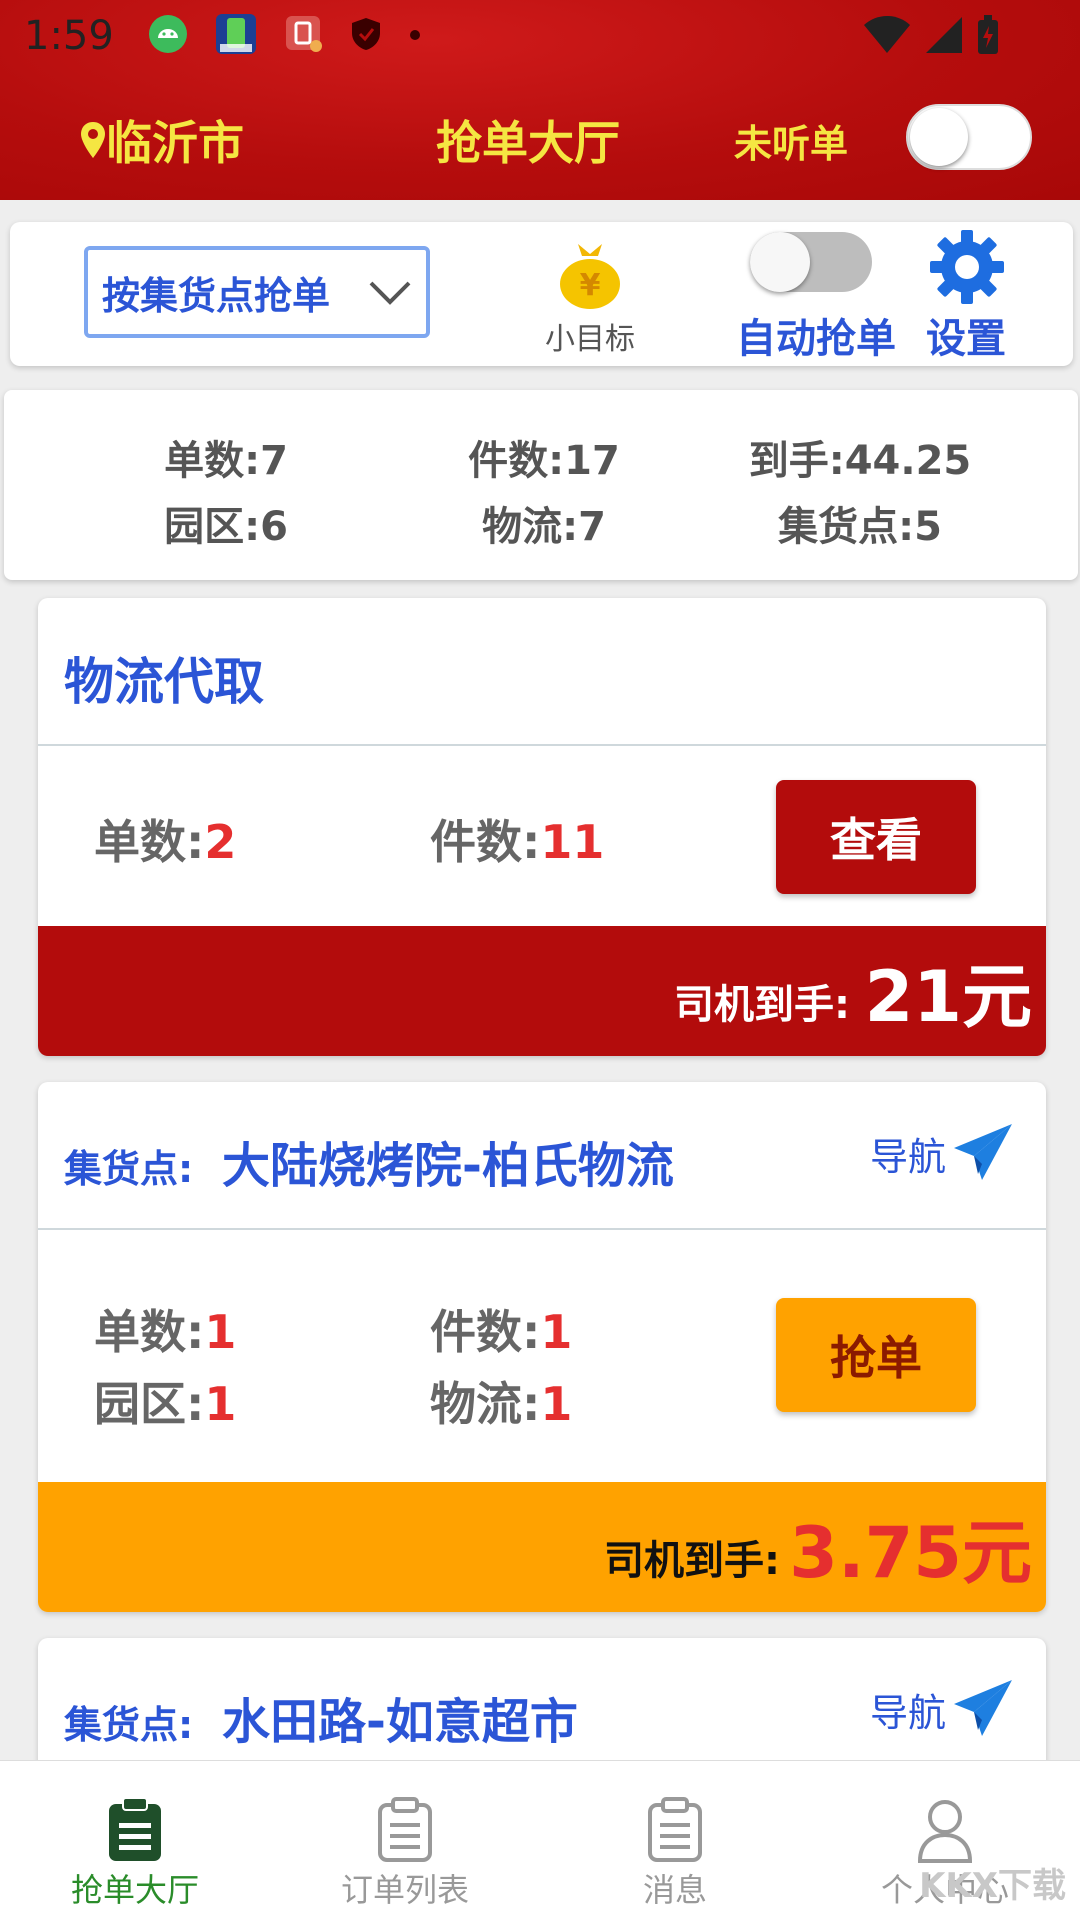 This screenshot has width=1080, height=1921. Describe the element at coordinates (168, 36) in the screenshot. I see `android-icon` at that location.